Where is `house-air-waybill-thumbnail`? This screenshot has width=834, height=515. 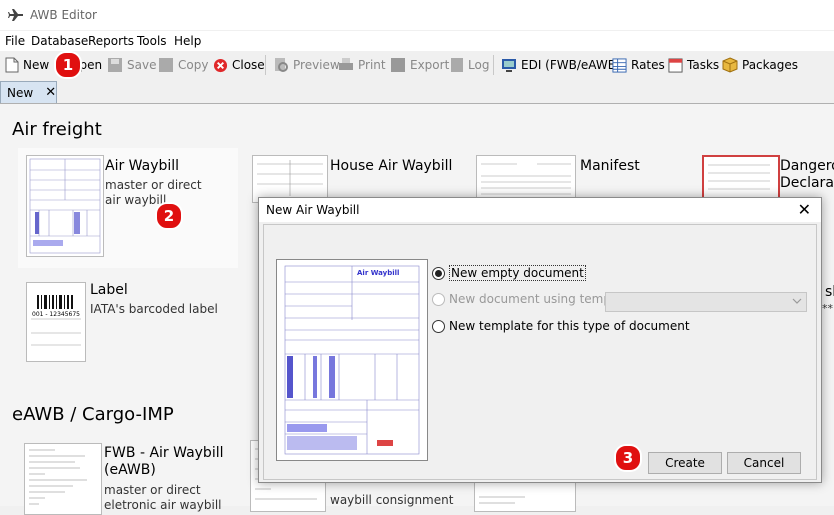 house-air-waybill-thumbnail is located at coordinates (290, 179).